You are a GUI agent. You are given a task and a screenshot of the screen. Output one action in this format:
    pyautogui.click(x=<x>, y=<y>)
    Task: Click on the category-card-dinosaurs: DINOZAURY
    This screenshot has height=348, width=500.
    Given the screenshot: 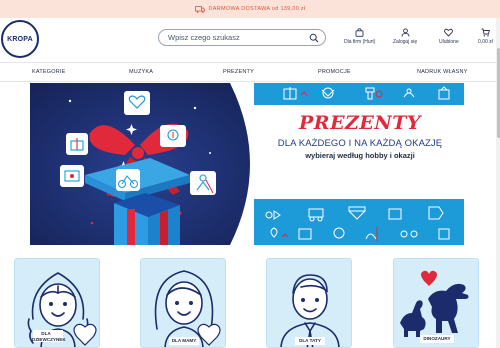 What is the action you would take?
    pyautogui.click(x=436, y=303)
    